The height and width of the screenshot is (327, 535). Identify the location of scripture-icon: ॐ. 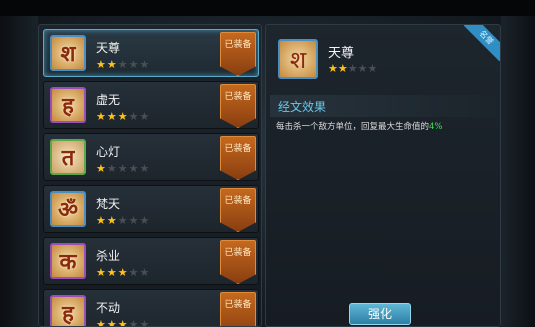
(68, 209).